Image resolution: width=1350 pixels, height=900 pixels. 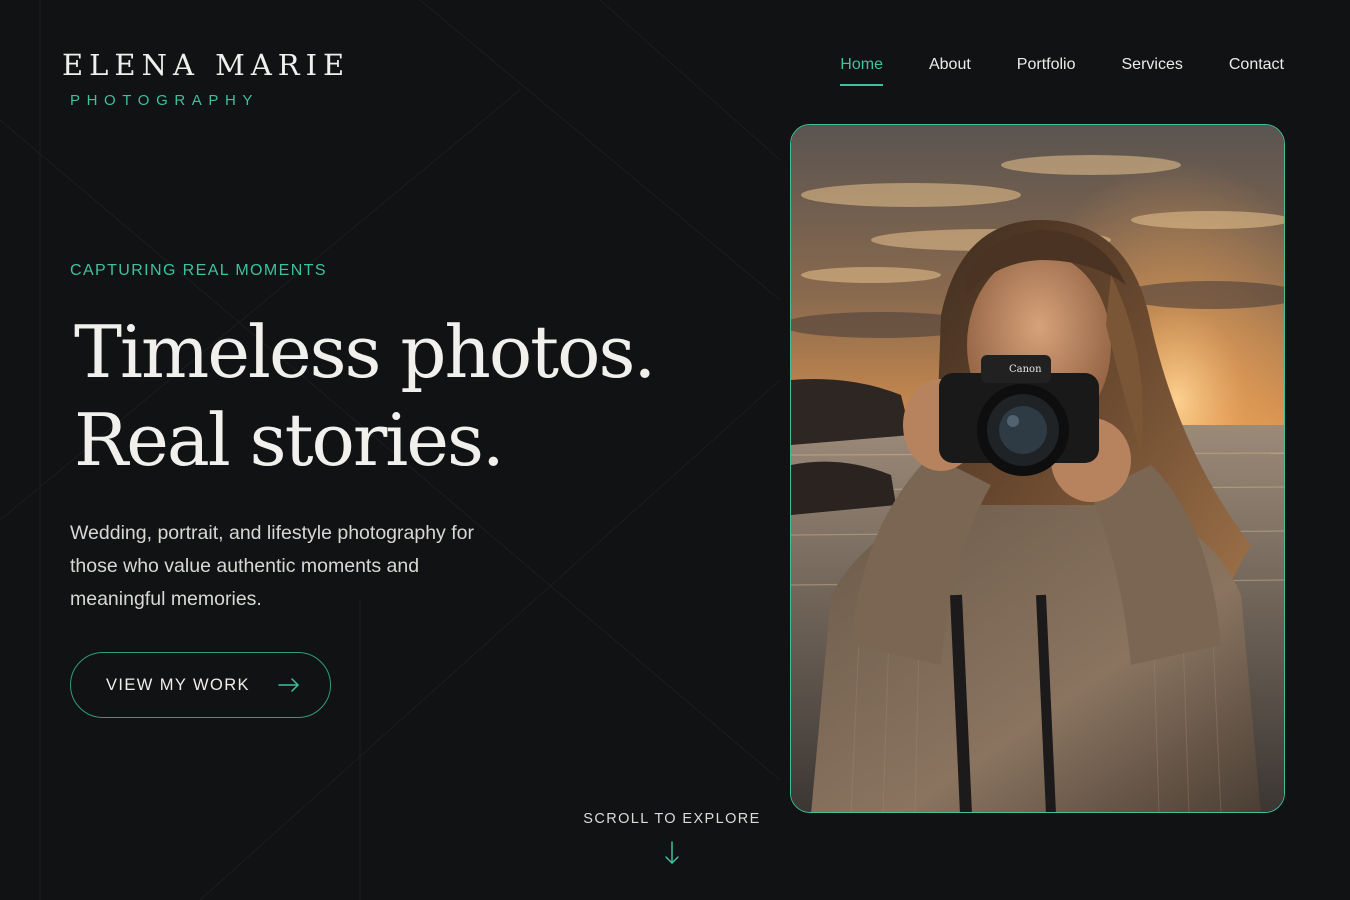 I want to click on arrow-down-icon, so click(x=672, y=853).